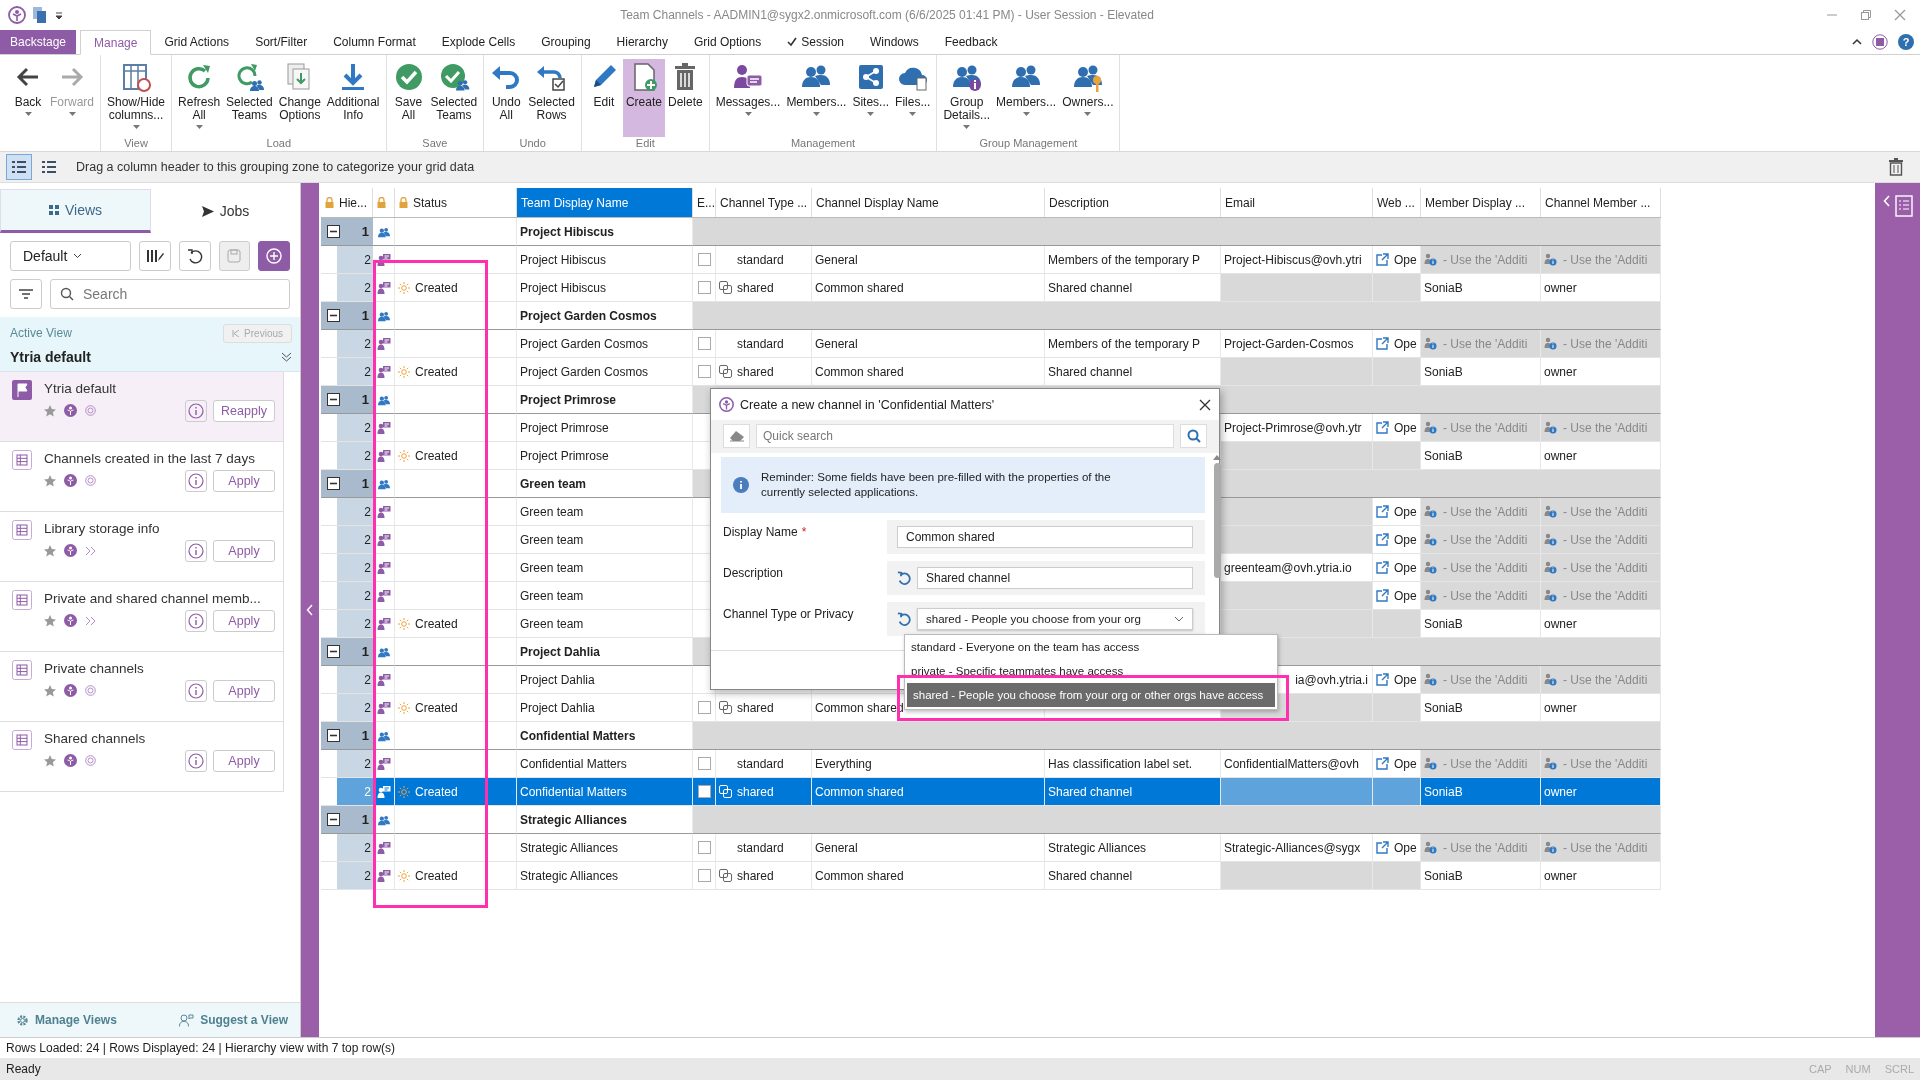 The height and width of the screenshot is (1080, 1920). What do you see at coordinates (142, 757) in the screenshot?
I see `view-item: Shared channels Apply` at bounding box center [142, 757].